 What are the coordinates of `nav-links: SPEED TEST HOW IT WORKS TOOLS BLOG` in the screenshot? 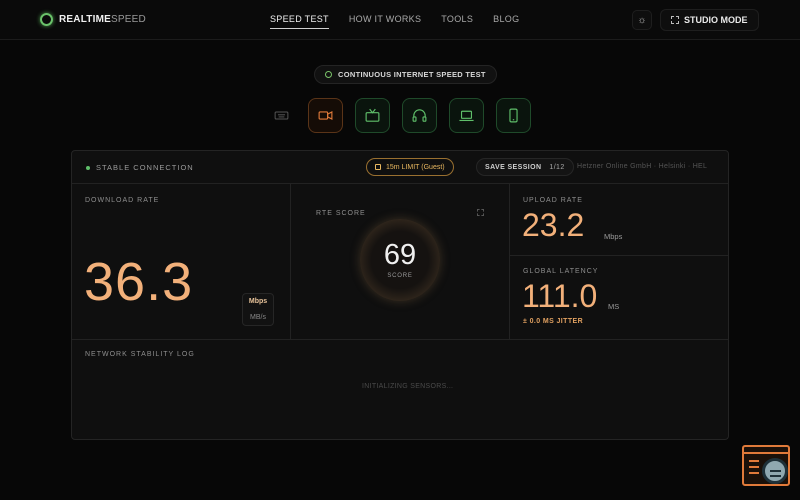 It's located at (394, 21).